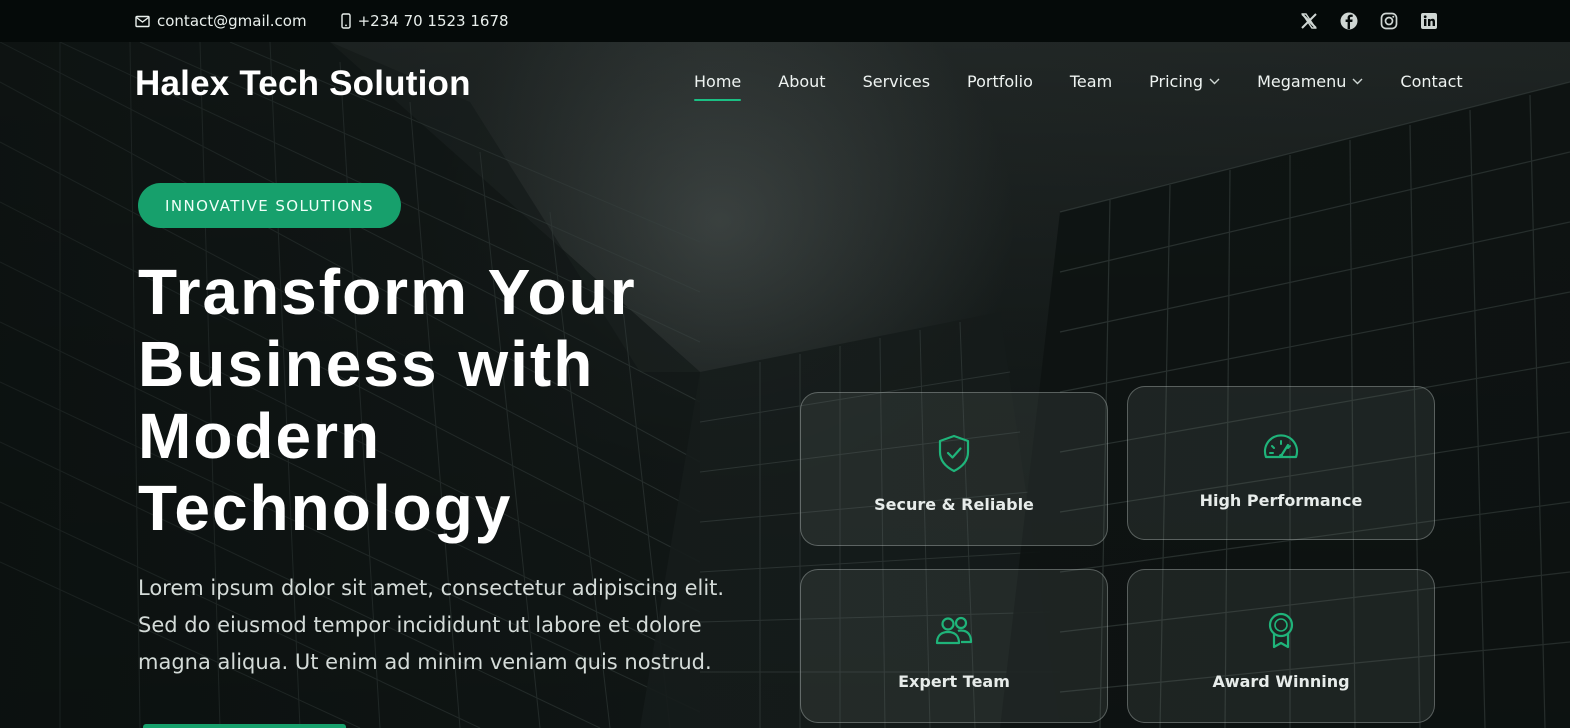  Describe the element at coordinates (1310, 86) in the screenshot. I see `nav-item-megamenu: Megamenu` at that location.